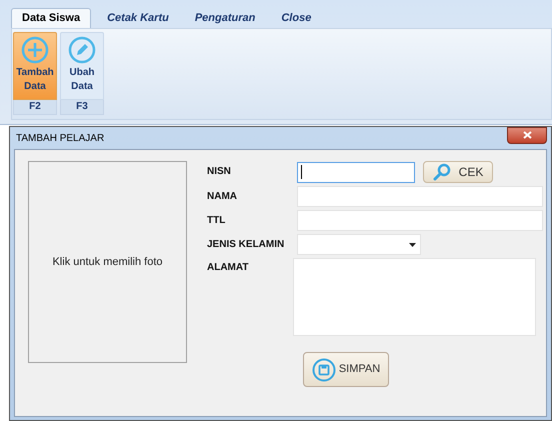 The width and height of the screenshot is (552, 421). What do you see at coordinates (82, 66) in the screenshot?
I see `ribbon-button: Ubah Data` at bounding box center [82, 66].